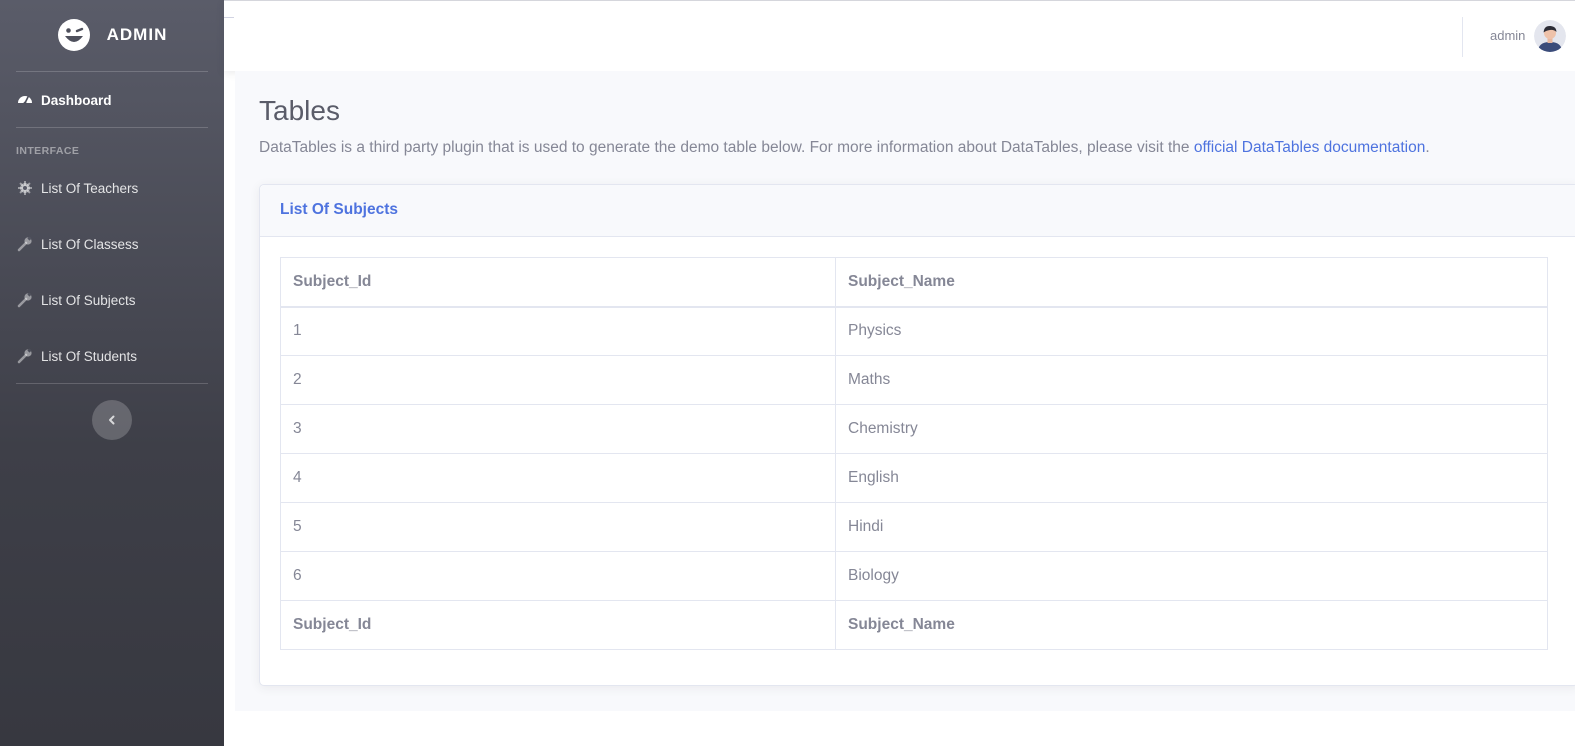 This screenshot has width=1575, height=746. Describe the element at coordinates (1191, 625) in the screenshot. I see `column-footer-subject-name: Subject_Name` at that location.